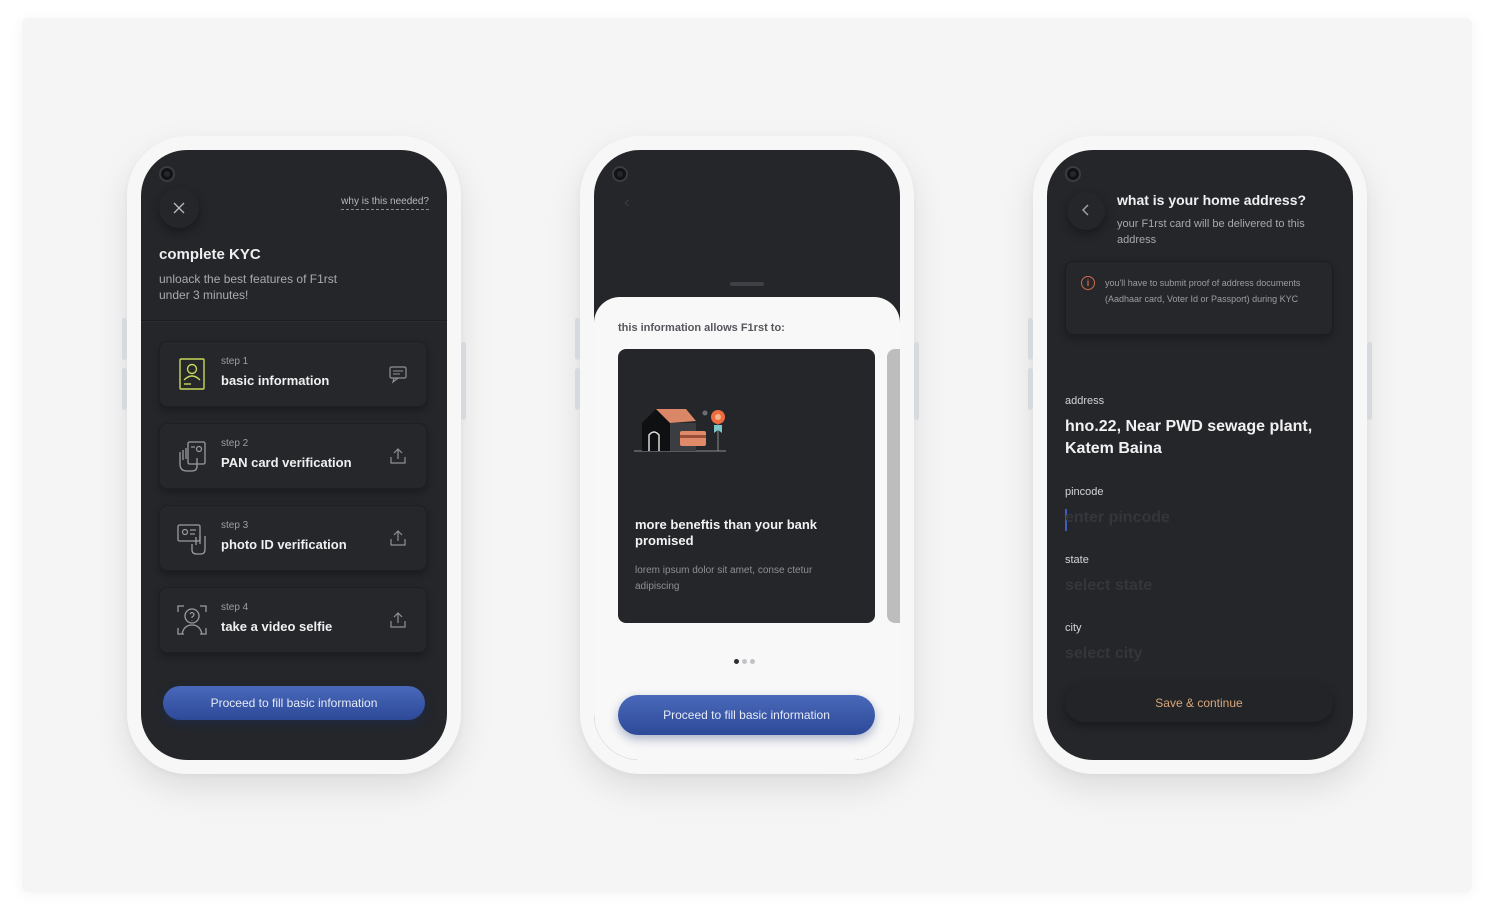  Describe the element at coordinates (191, 539) in the screenshot. I see `hand-id-icon` at that location.